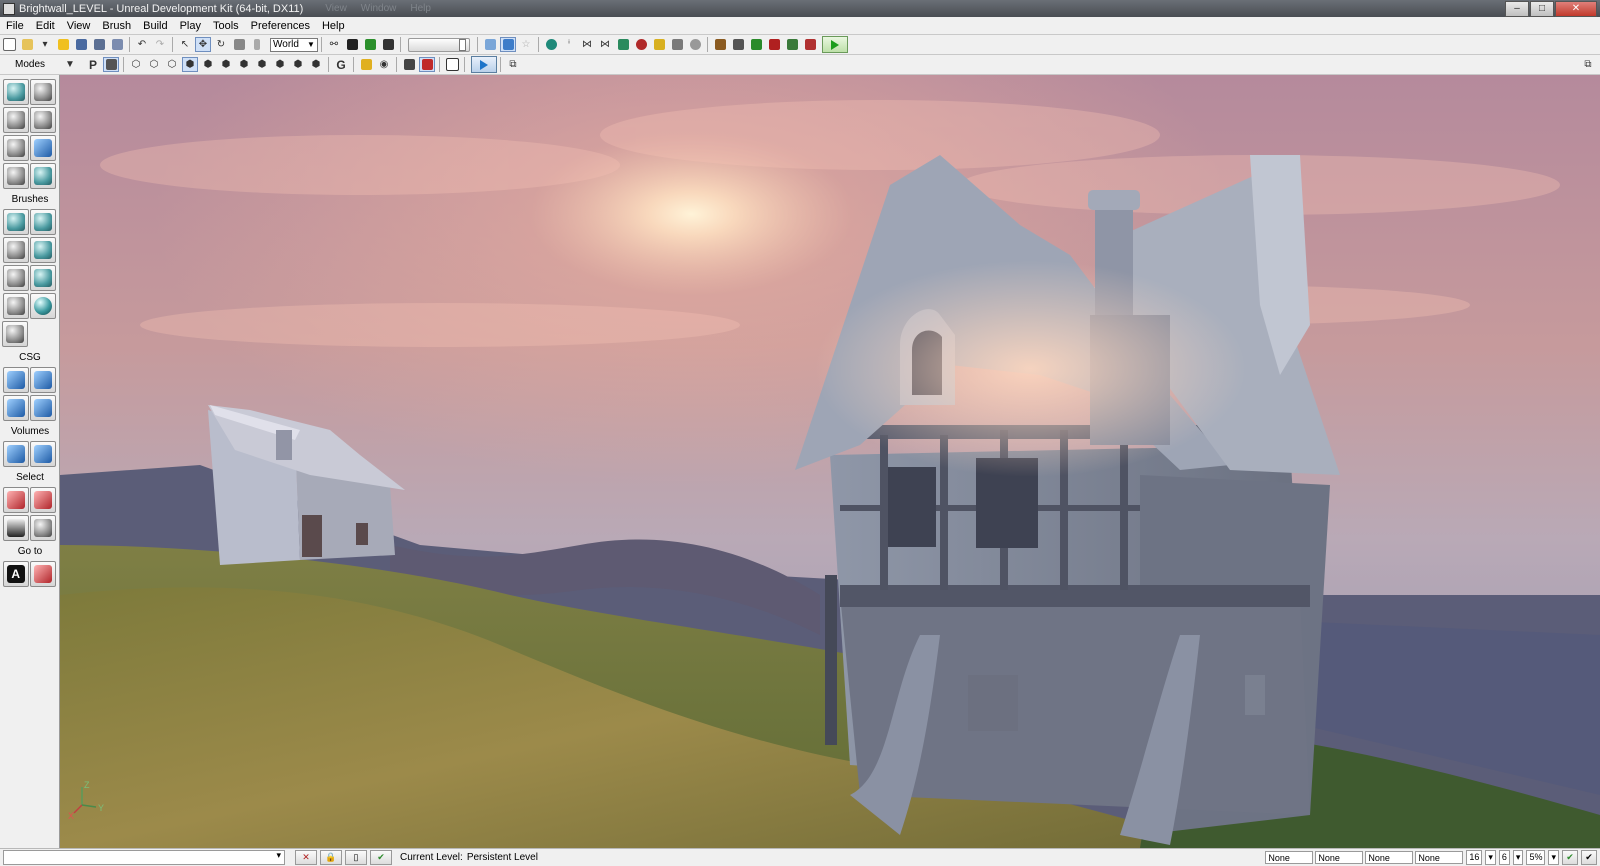  I want to click on maximize-viewport-icon, so click(452, 64).